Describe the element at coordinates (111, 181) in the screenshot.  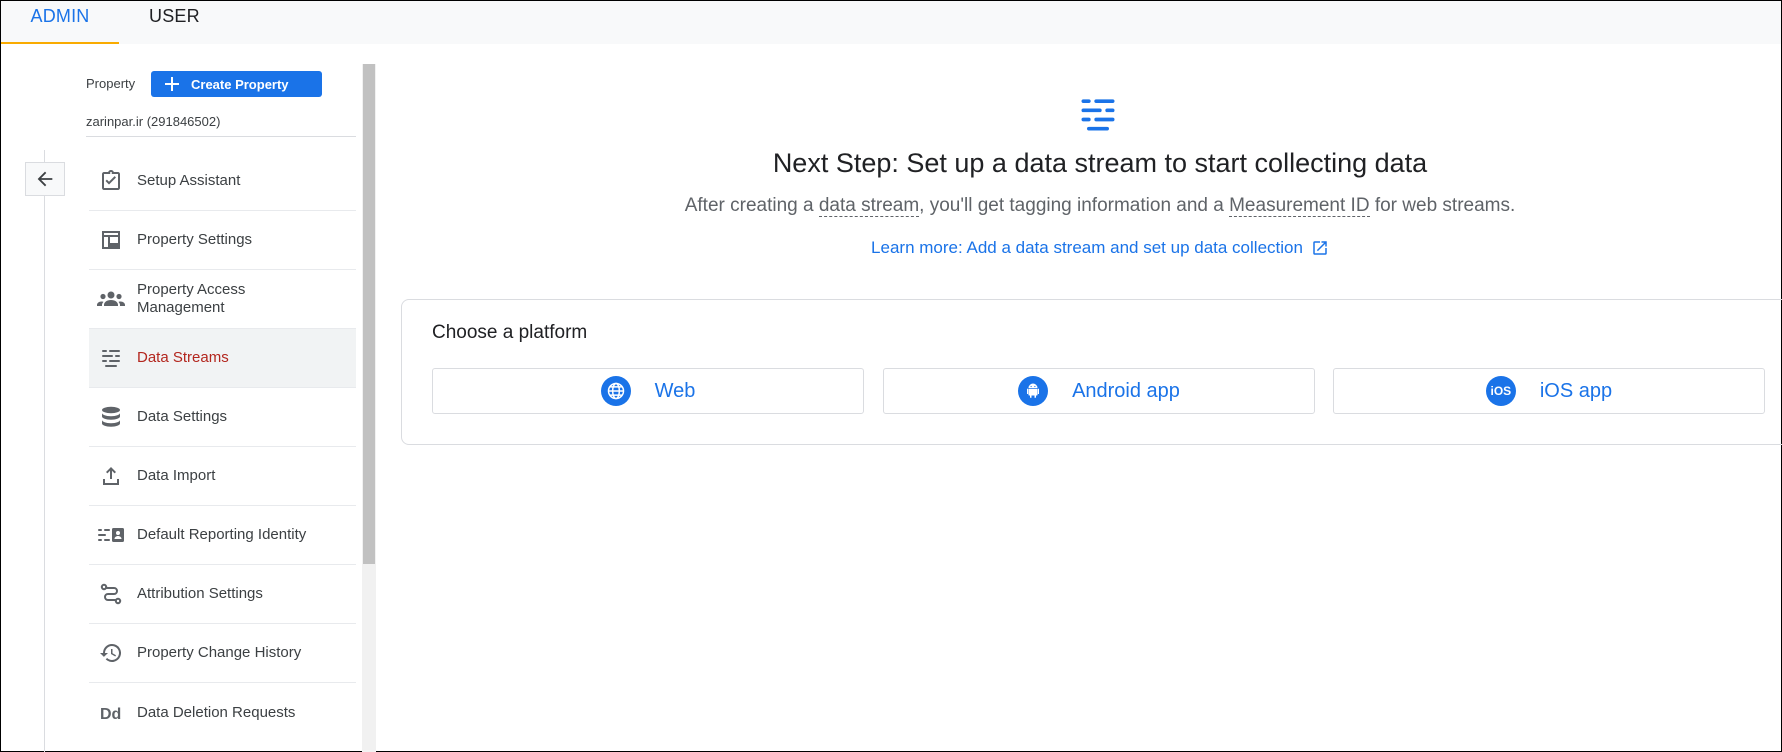
I see `clipboard-check-icon` at that location.